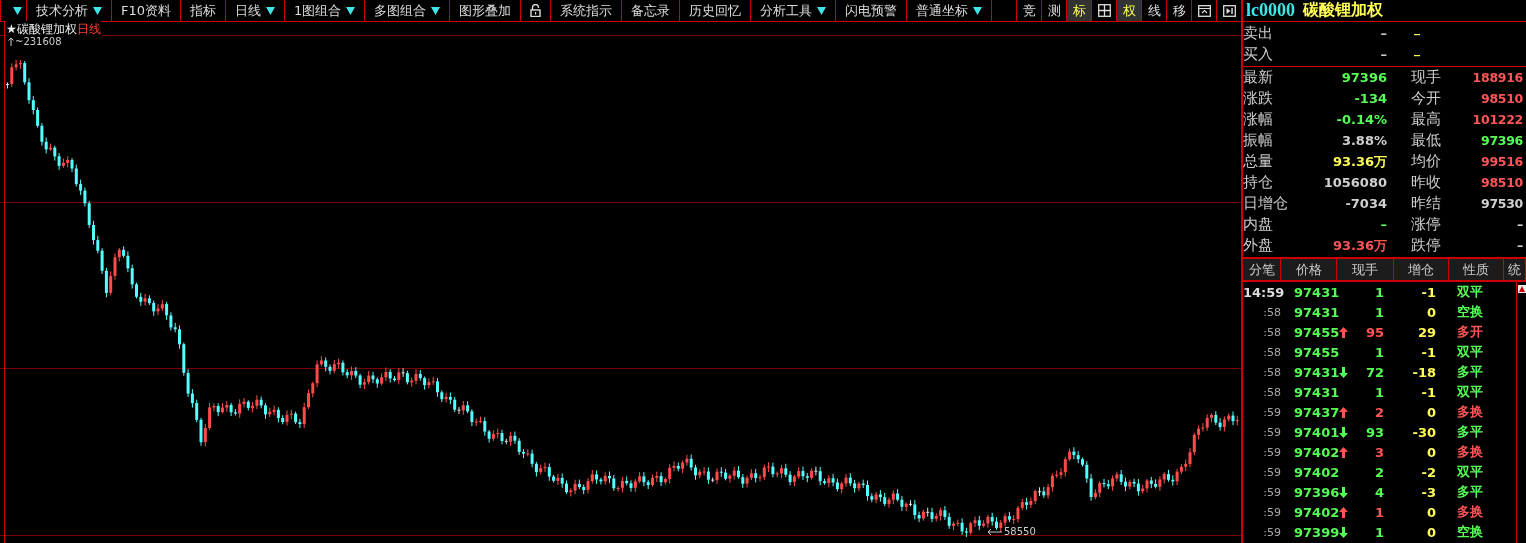 The height and width of the screenshot is (543, 1526). I want to click on lock-icon, so click(536, 10).